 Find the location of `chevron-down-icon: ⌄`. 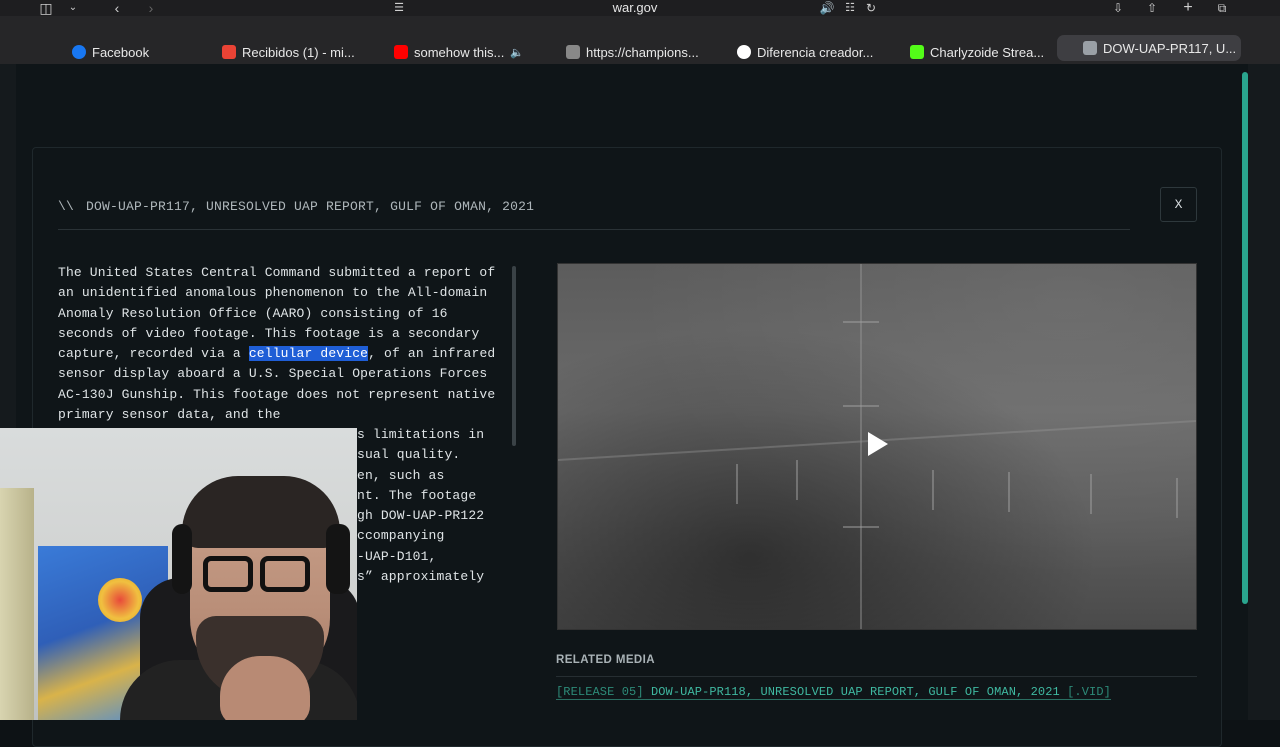

chevron-down-icon: ⌄ is located at coordinates (73, 8).